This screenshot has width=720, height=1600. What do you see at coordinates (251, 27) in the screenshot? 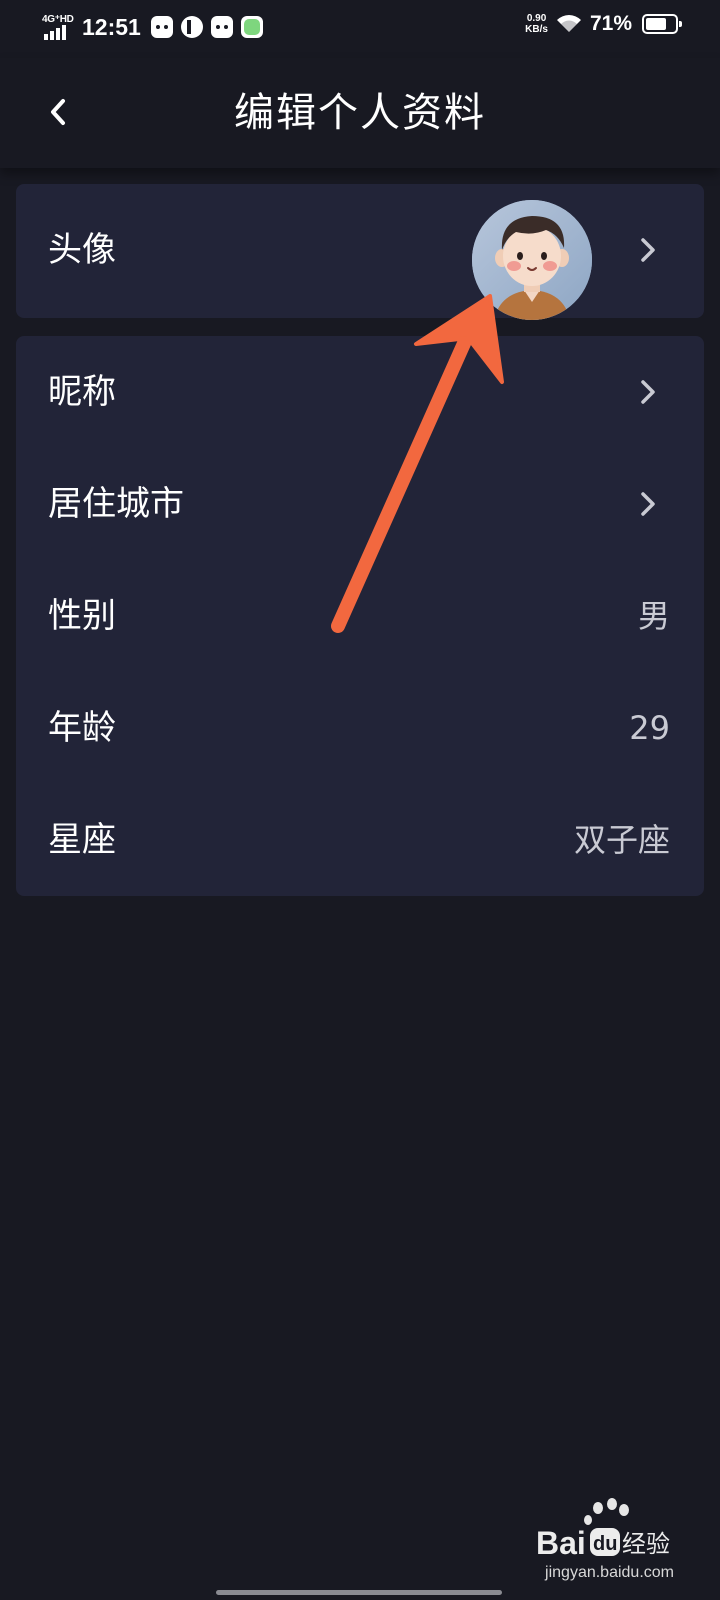
I see `green-app-icon` at bounding box center [251, 27].